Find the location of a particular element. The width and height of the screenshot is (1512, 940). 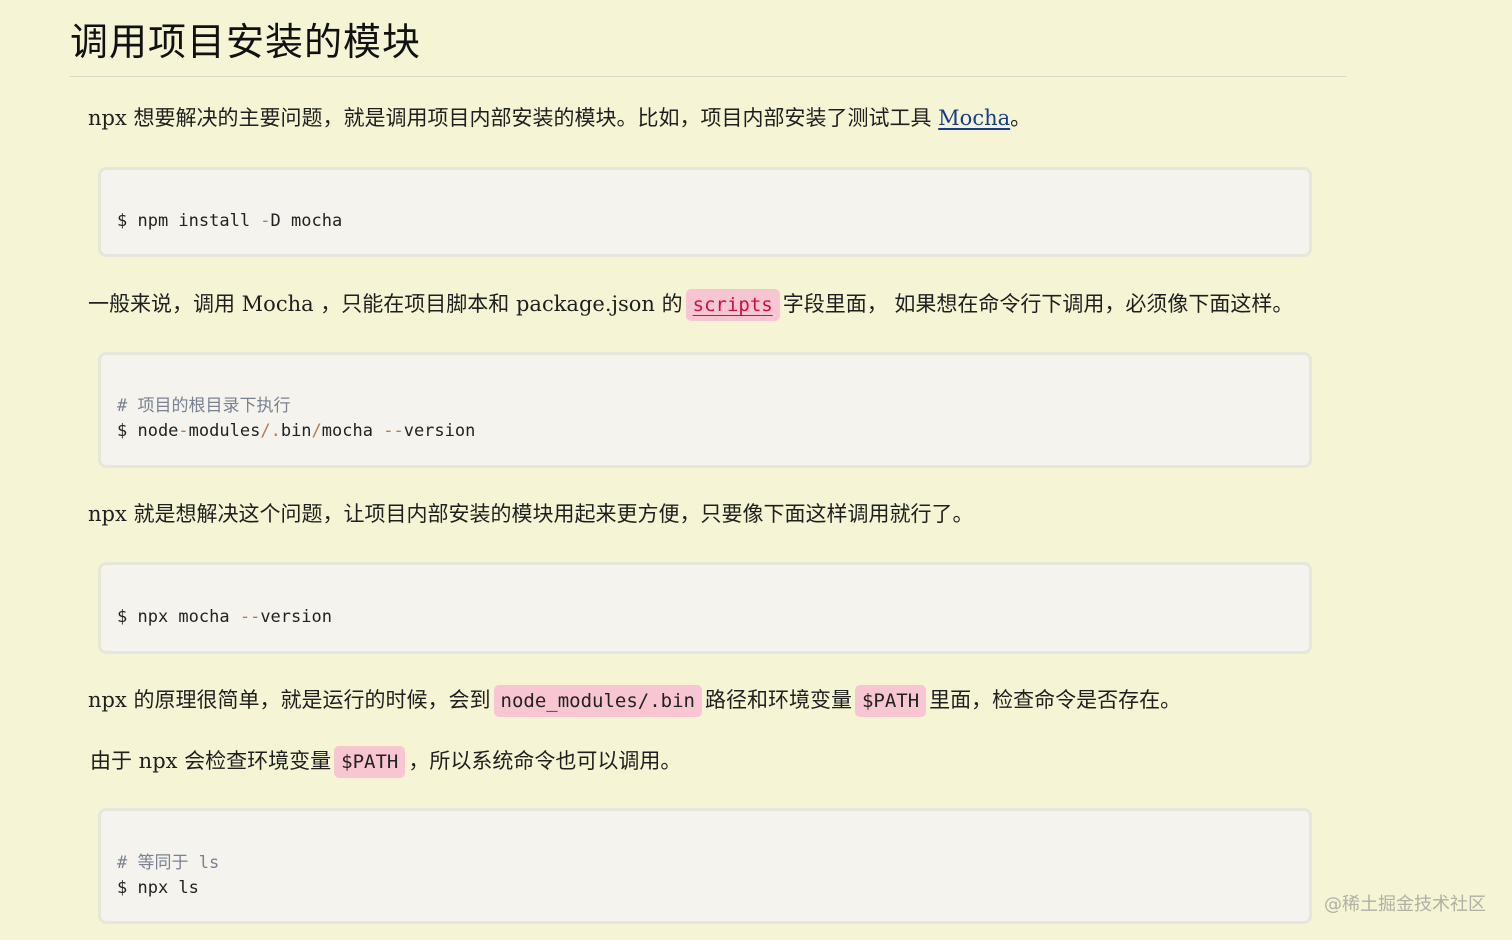

paragraph-principle-suffix: 里面，检查命令是否存在。 is located at coordinates (1055, 700).